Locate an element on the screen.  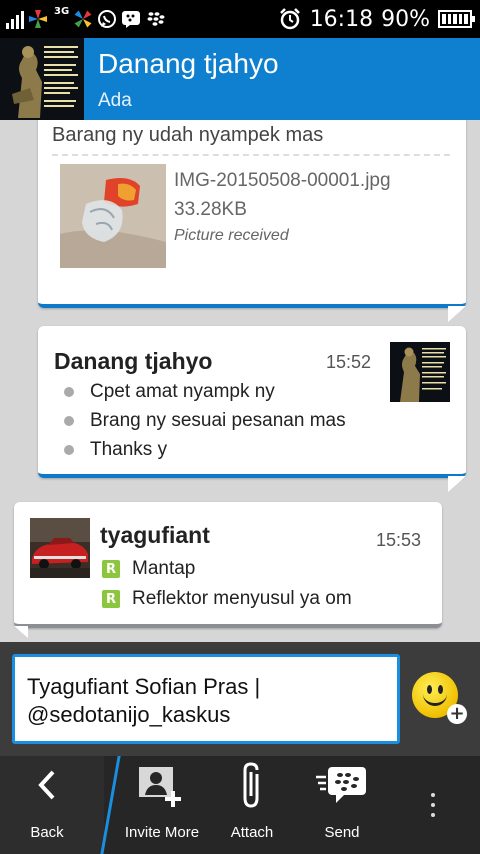
picture-thumbnail is located at coordinates (113, 216).